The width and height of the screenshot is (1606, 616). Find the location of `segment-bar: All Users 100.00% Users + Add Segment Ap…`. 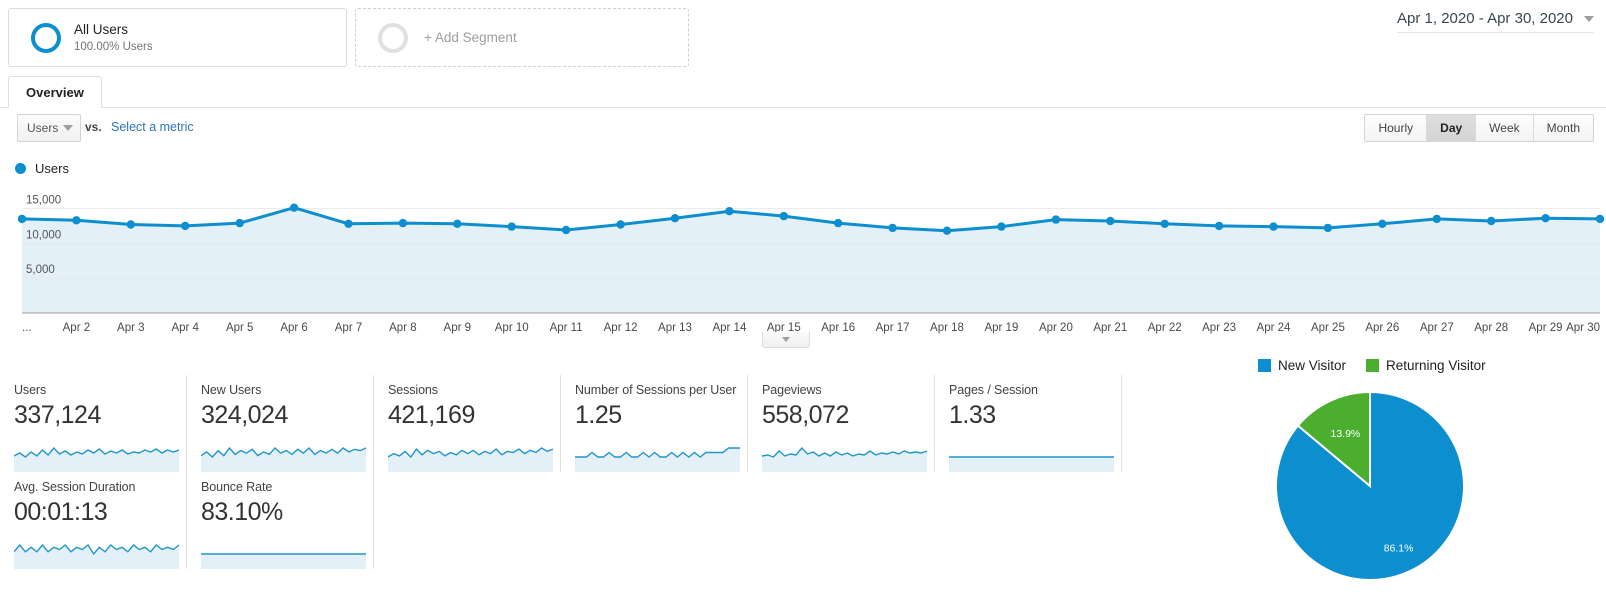

segment-bar: All Users 100.00% Users + Add Segment Ap… is located at coordinates (803, 35).